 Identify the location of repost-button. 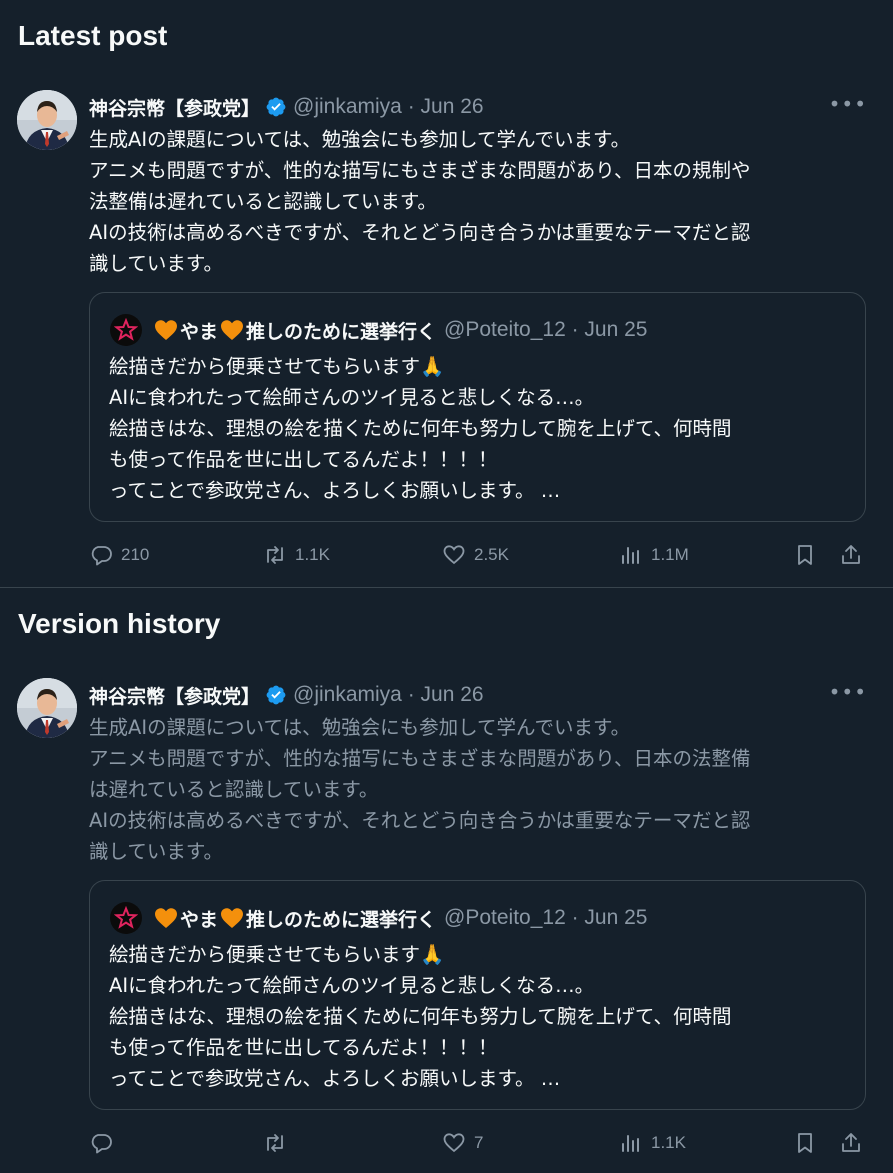
(279, 1143).